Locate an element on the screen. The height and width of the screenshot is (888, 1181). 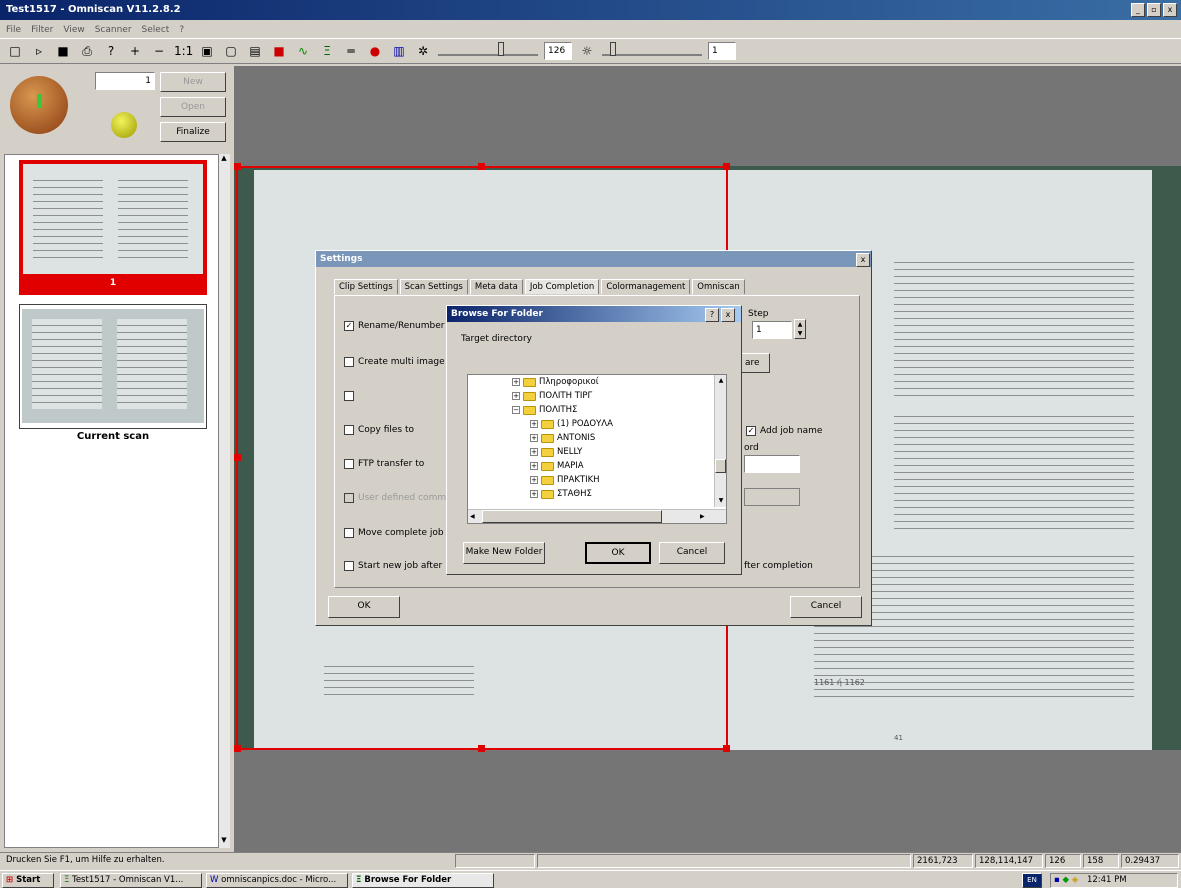
tab-scan-settings: Scan Settings is located at coordinates (433, 286).